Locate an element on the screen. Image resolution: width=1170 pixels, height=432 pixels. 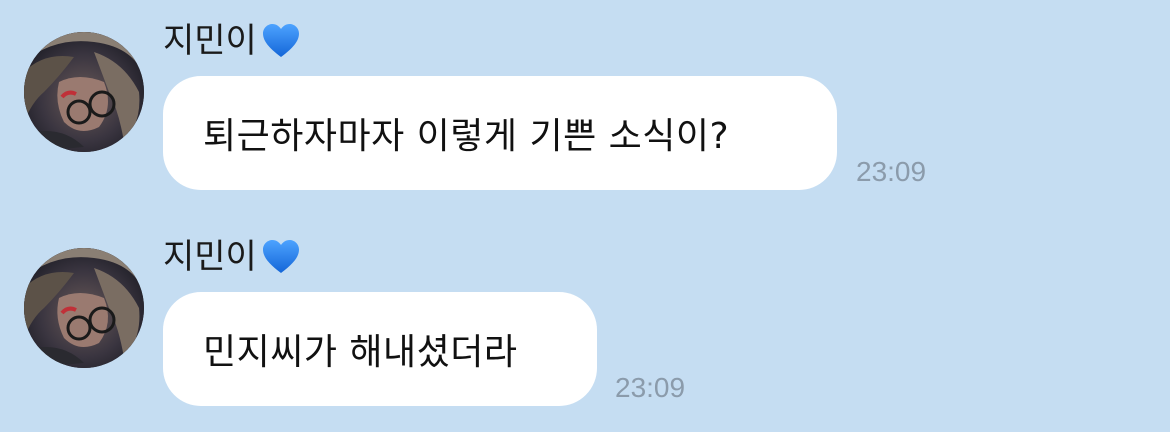
message-text: 퇴근하자마자 이렇게 기쁜 소식이? is located at coordinates (466, 136).